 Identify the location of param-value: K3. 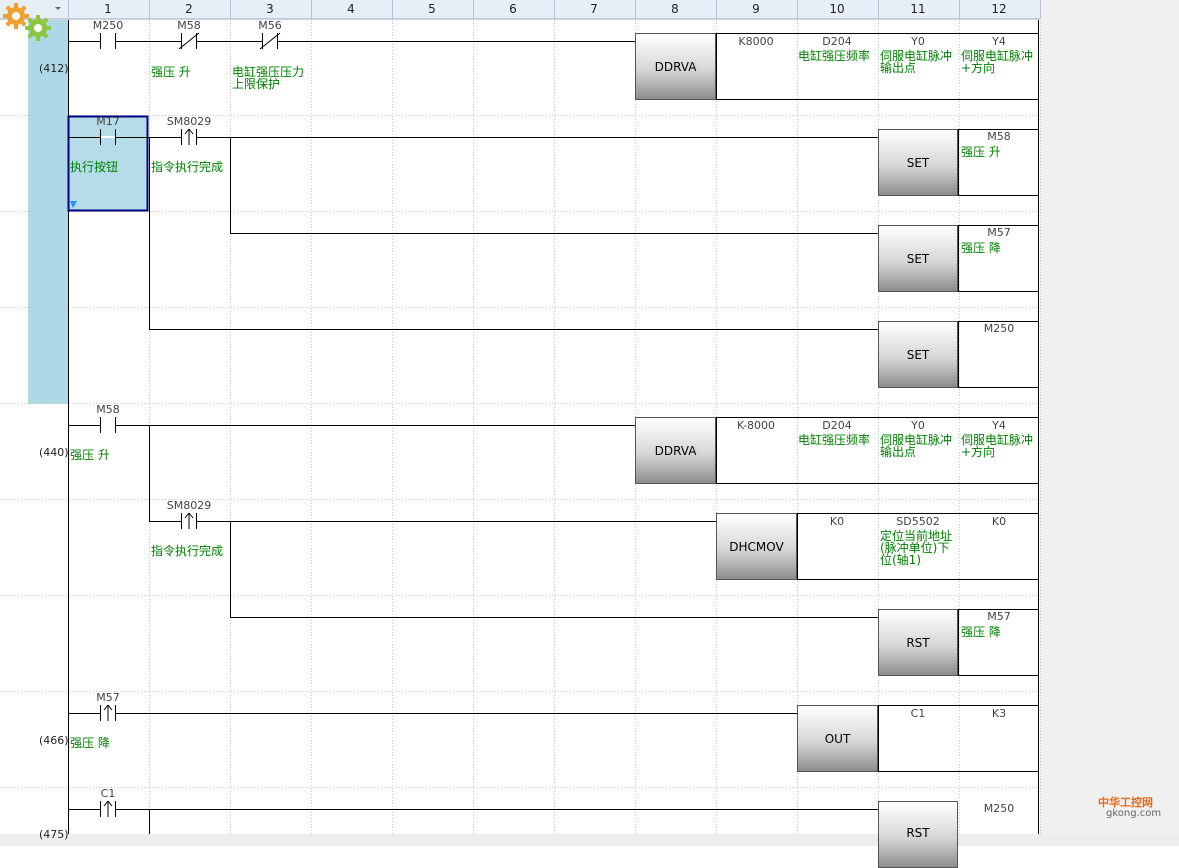
(999, 713).